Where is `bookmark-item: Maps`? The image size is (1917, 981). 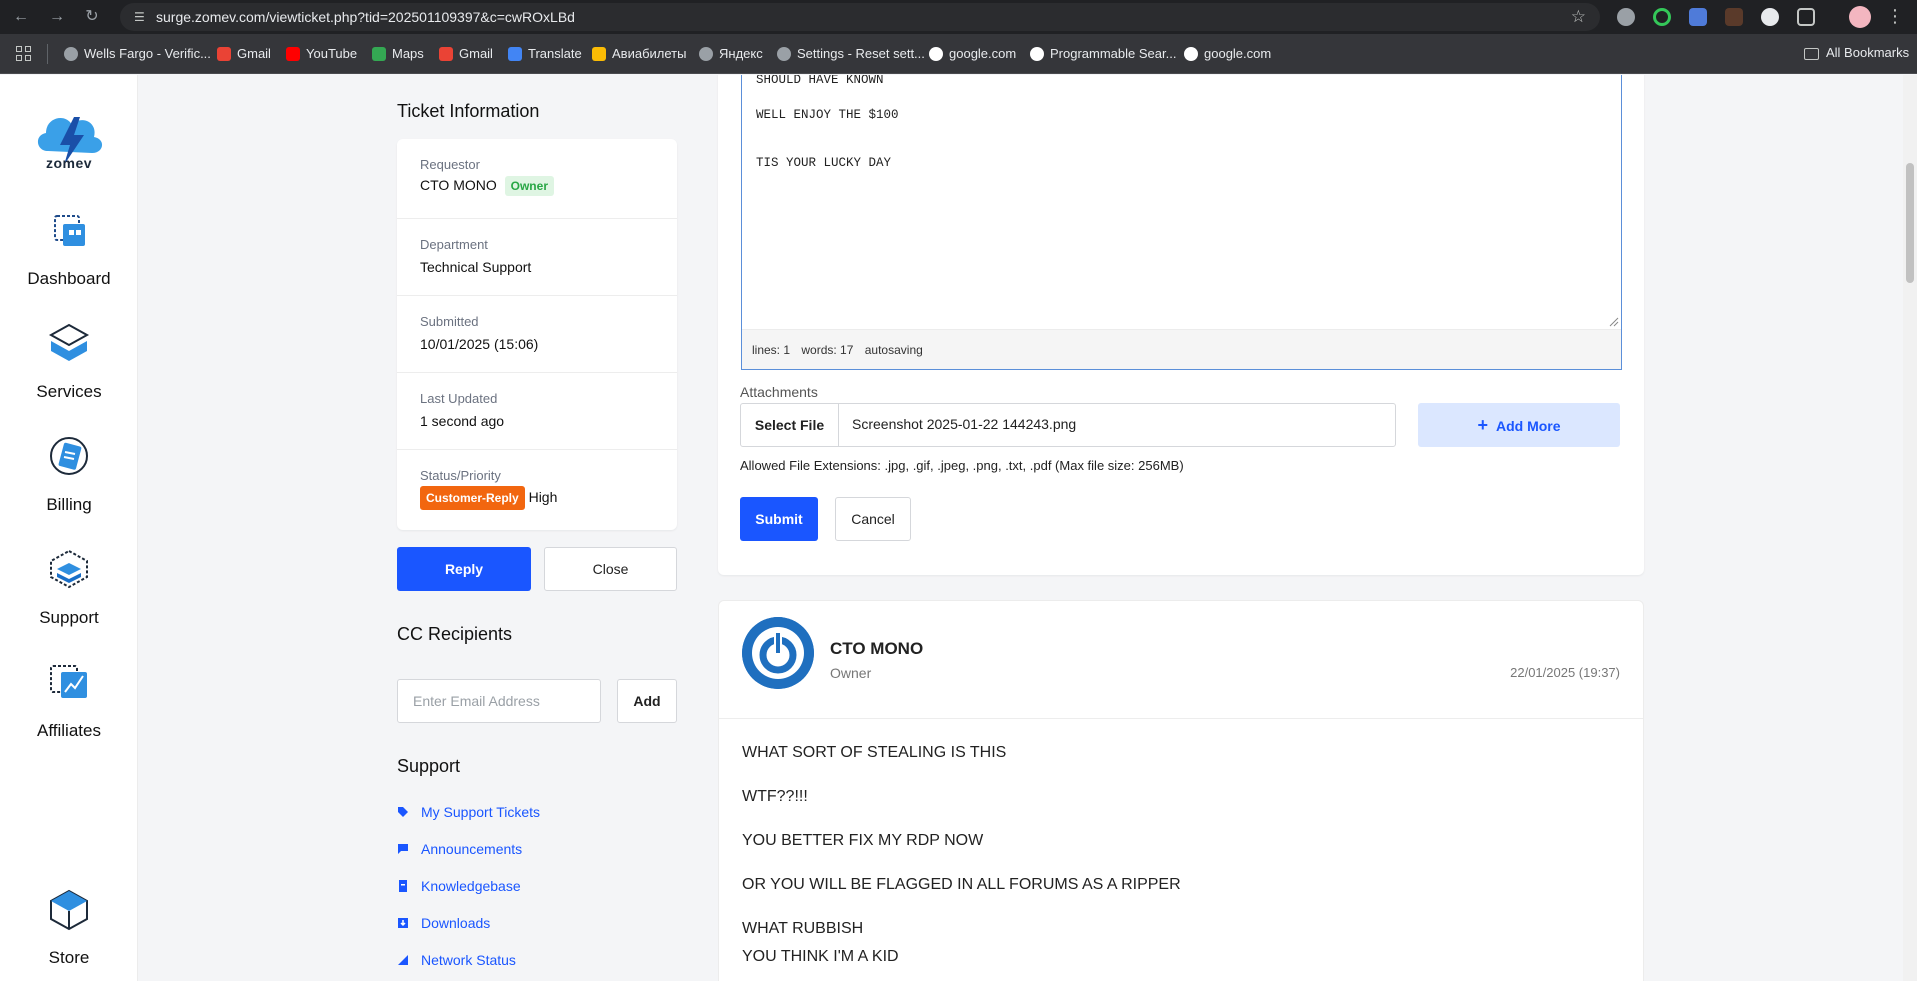
bookmark-item: Maps is located at coordinates (398, 54).